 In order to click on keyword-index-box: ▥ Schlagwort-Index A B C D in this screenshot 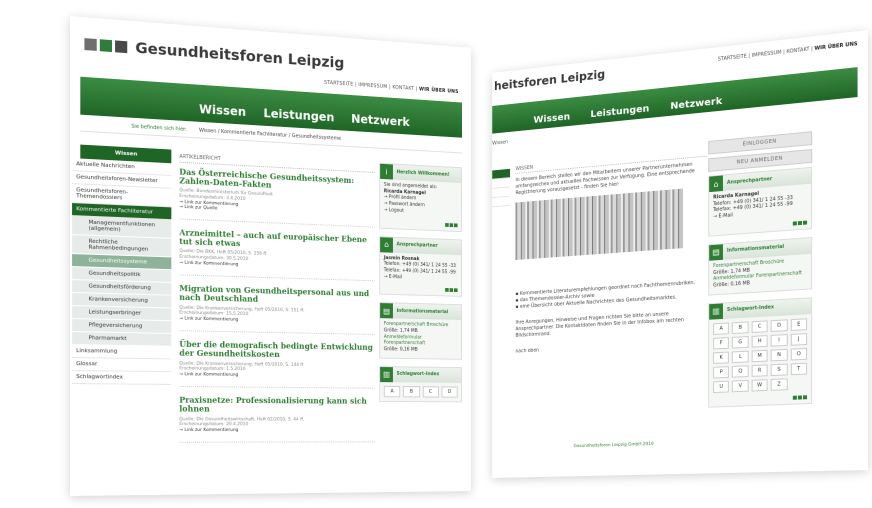, I will do `click(421, 384)`.